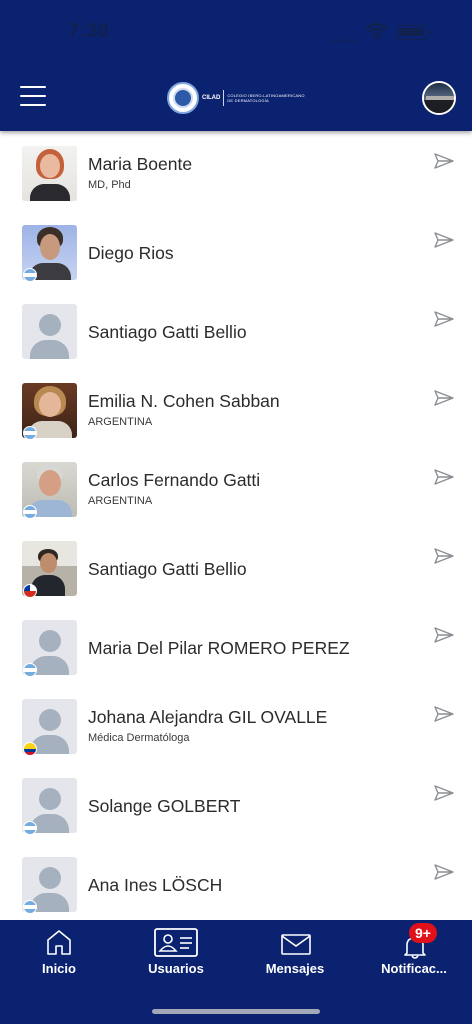 The width and height of the screenshot is (472, 1024). I want to click on home-icon, so click(59, 942).